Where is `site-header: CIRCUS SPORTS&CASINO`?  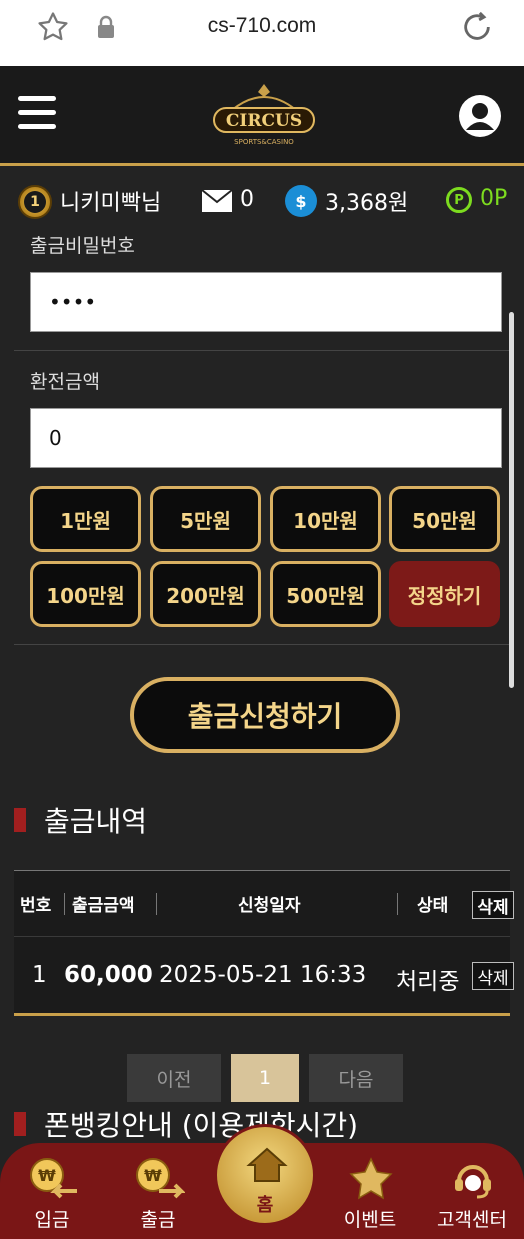
site-header: CIRCUS SPORTS&CASINO is located at coordinates (262, 116).